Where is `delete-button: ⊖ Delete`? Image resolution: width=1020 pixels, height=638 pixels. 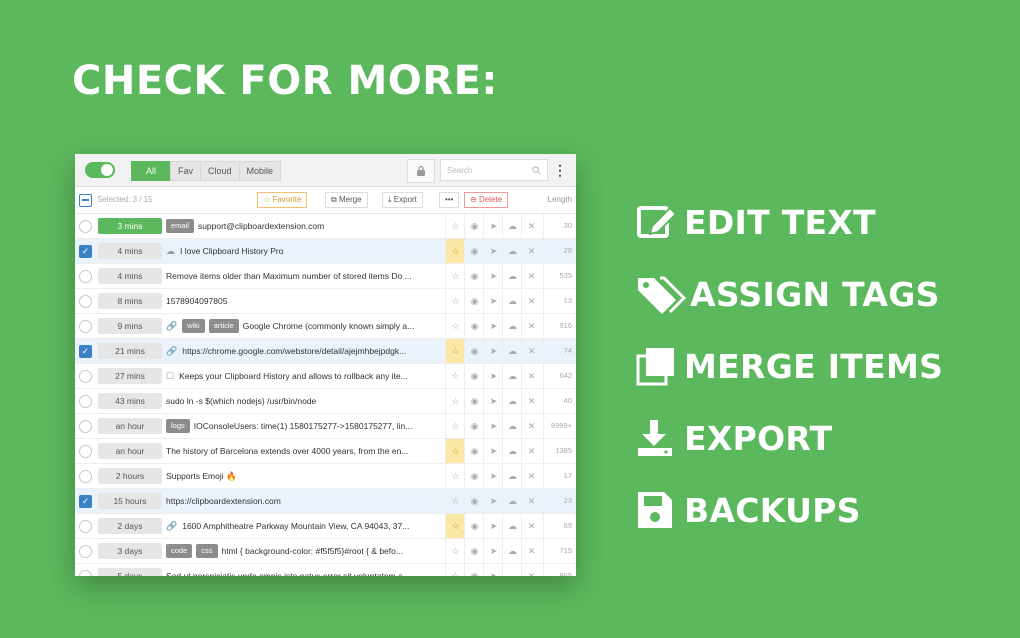
delete-button: ⊖ Delete is located at coordinates (486, 200).